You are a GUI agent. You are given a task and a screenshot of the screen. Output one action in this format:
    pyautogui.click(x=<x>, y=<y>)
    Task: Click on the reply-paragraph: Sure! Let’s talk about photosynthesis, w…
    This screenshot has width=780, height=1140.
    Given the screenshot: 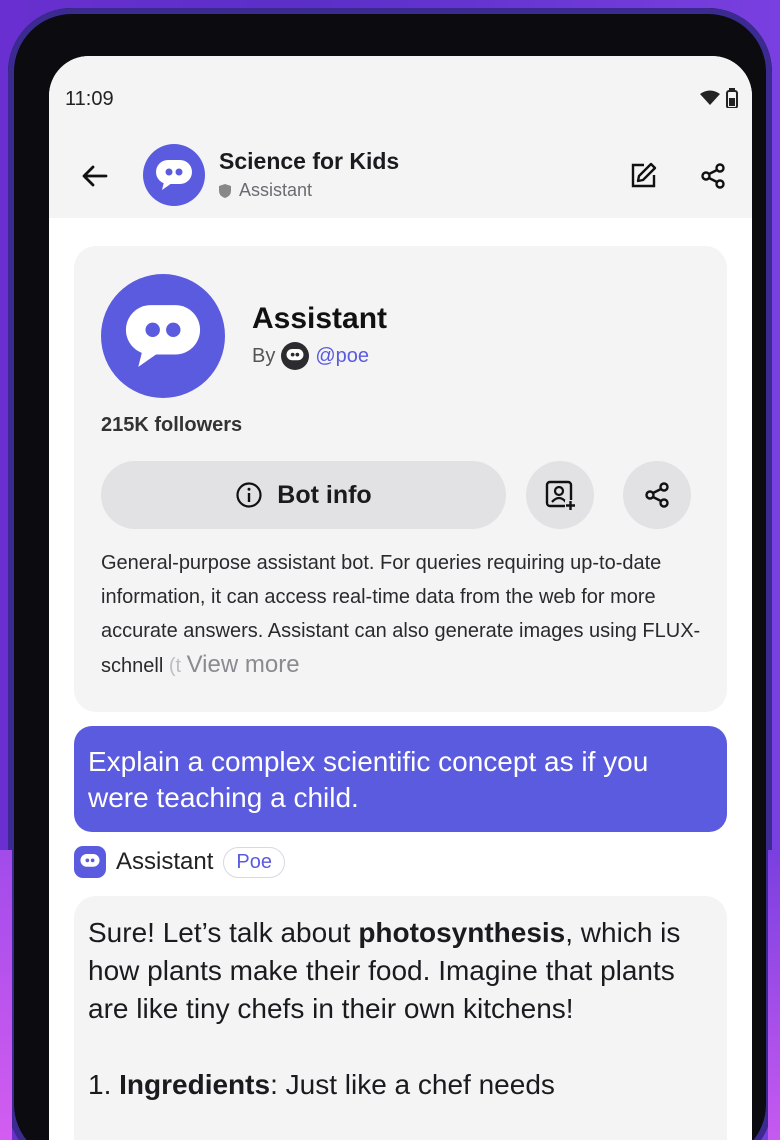 What is the action you would take?
    pyautogui.click(x=400, y=971)
    